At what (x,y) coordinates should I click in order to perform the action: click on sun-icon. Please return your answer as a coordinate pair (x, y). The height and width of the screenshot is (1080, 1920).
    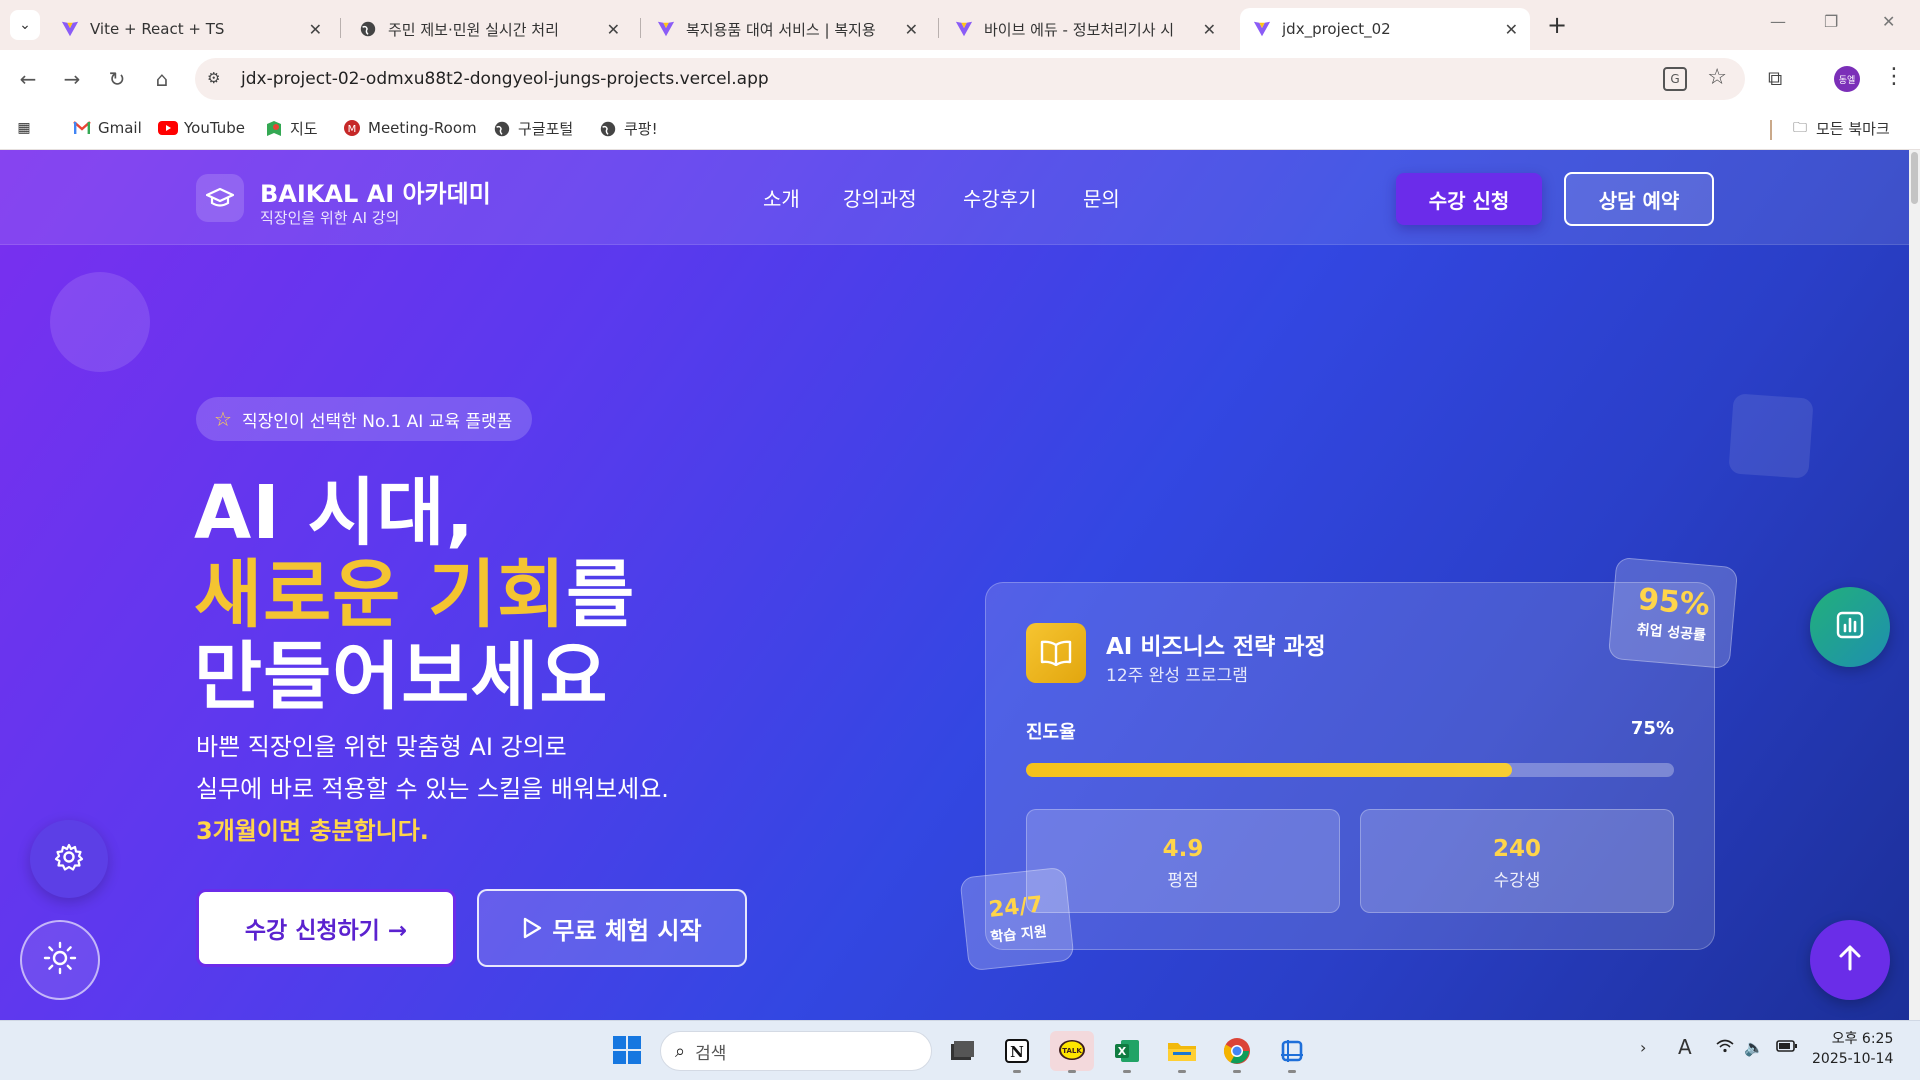
    Looking at the image, I should click on (60, 960).